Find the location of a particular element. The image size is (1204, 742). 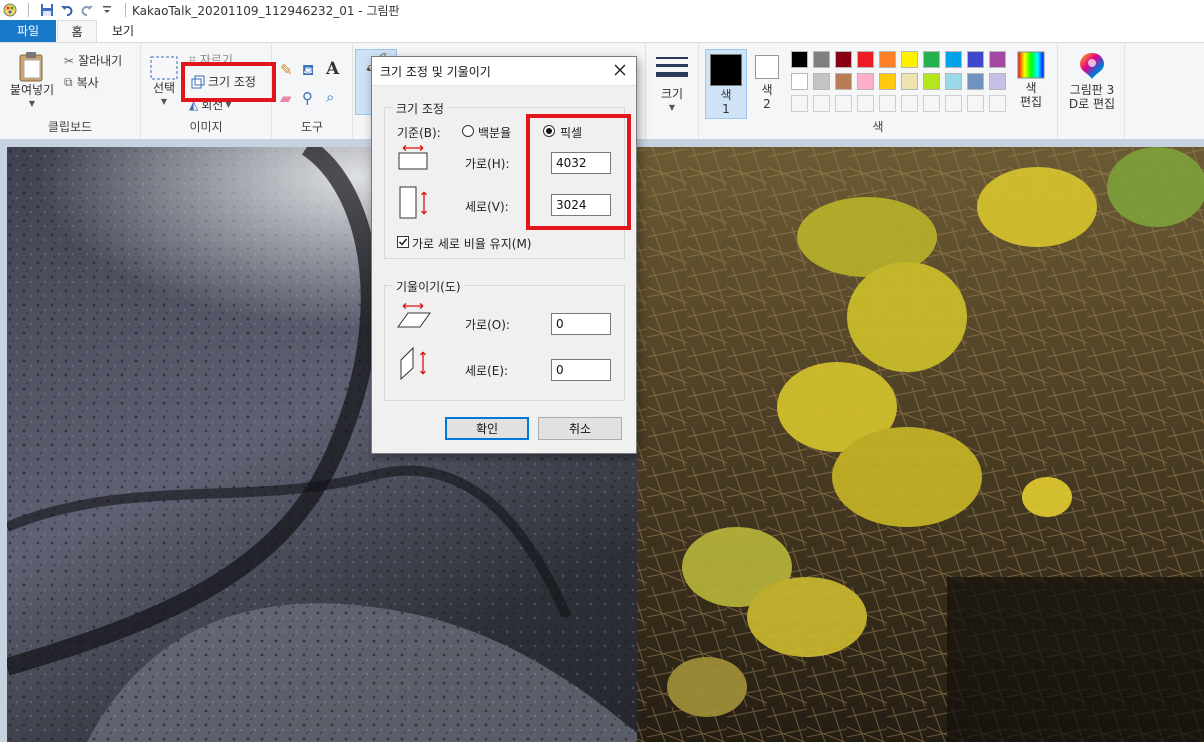

color1-swatch is located at coordinates (726, 70).